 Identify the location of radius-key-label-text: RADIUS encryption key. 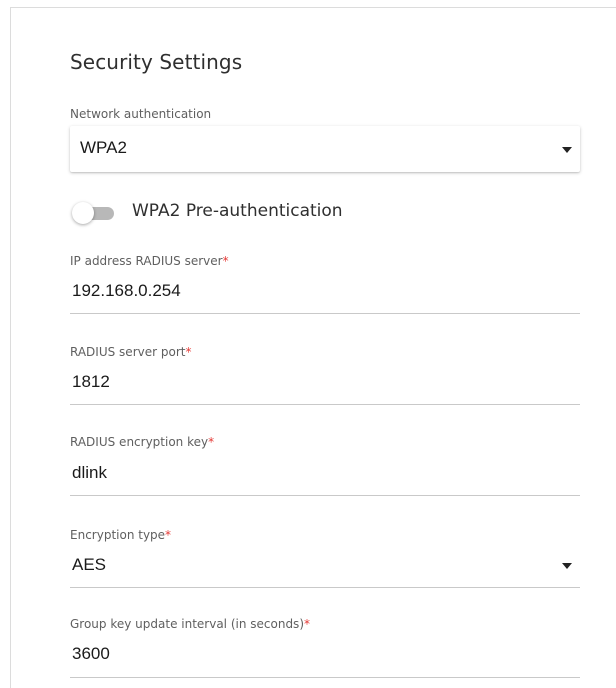
(139, 442).